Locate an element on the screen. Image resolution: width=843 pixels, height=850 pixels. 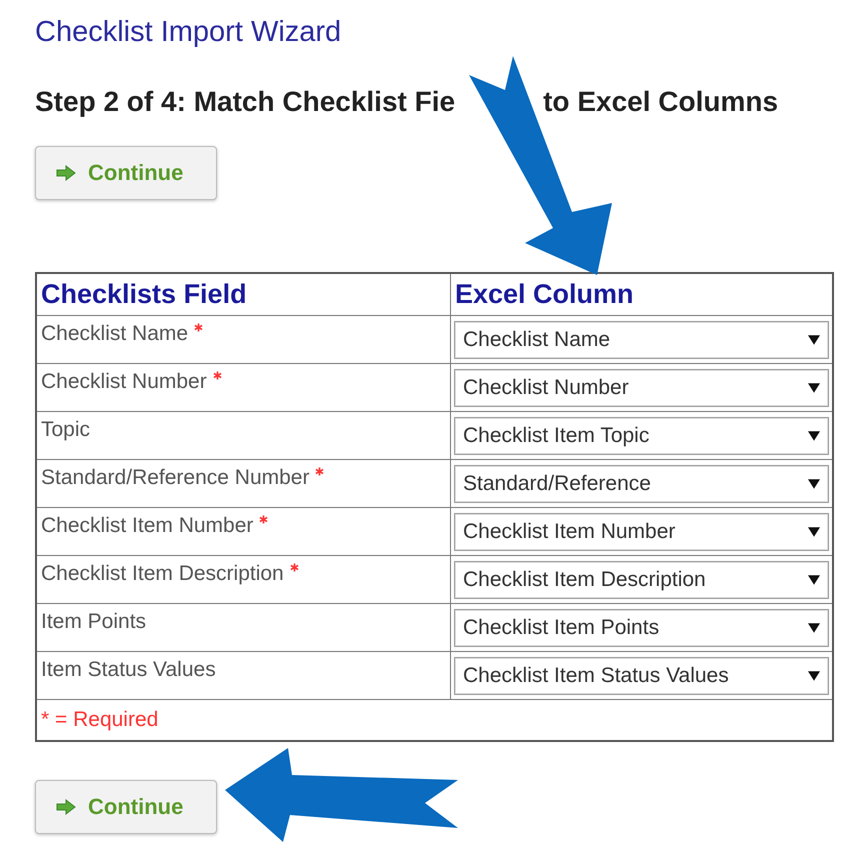
column-dropdown: Checklist Item Points is located at coordinates (641, 627).